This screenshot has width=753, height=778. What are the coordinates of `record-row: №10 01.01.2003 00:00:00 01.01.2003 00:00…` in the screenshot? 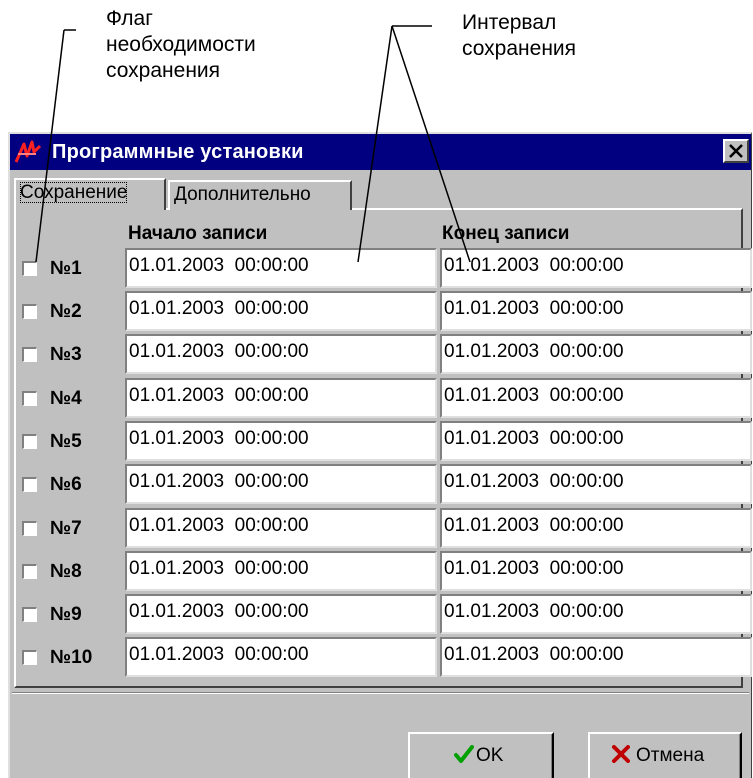 It's located at (381, 657).